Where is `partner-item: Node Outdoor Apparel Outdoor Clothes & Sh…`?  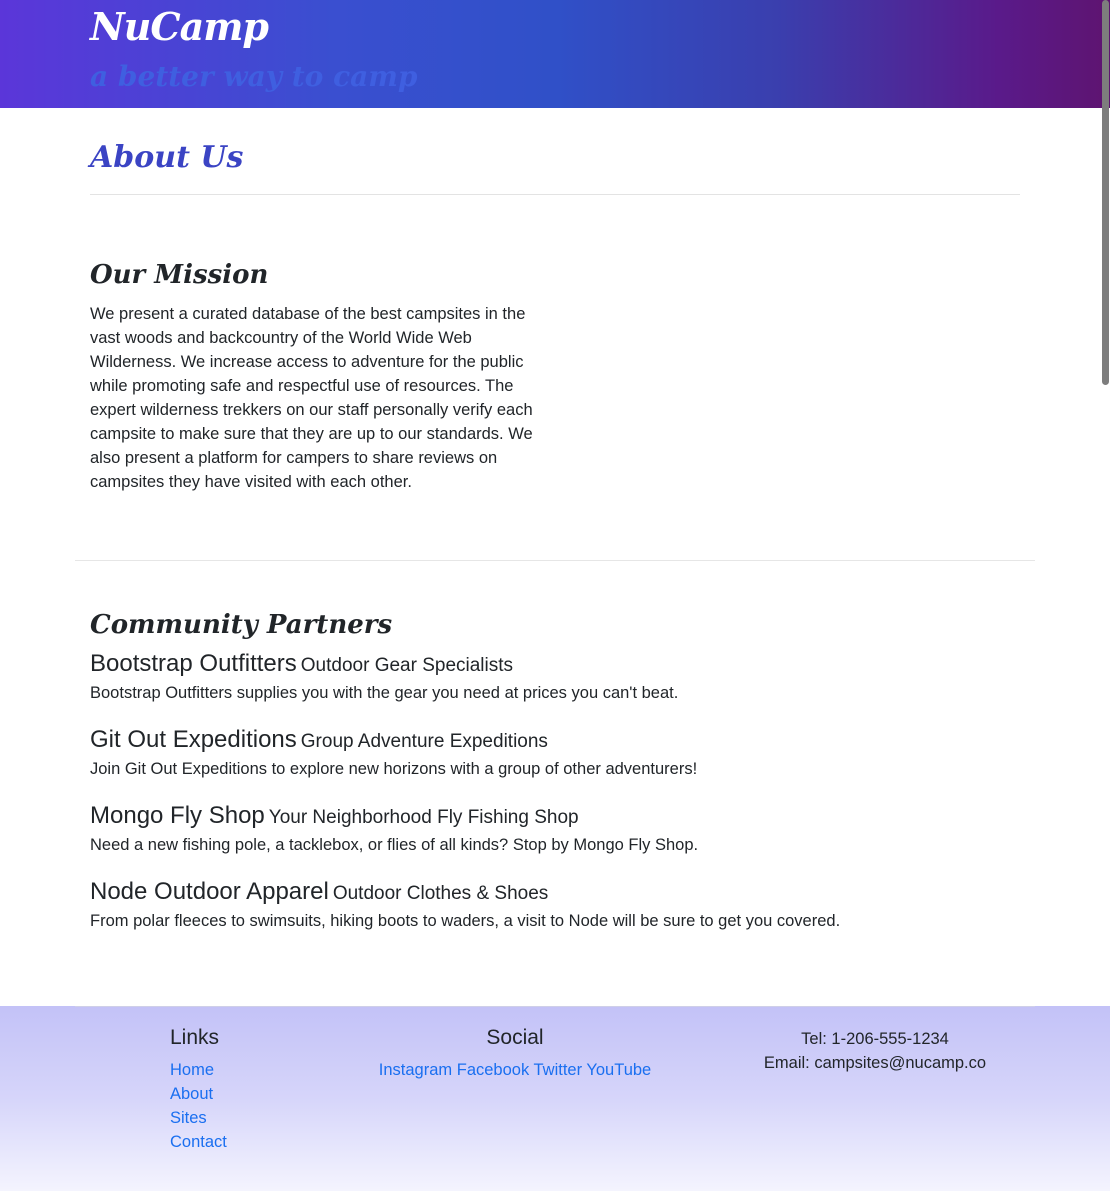
partner-item: Node Outdoor Apparel Outdoor Clothes & Sh… is located at coordinates (555, 904).